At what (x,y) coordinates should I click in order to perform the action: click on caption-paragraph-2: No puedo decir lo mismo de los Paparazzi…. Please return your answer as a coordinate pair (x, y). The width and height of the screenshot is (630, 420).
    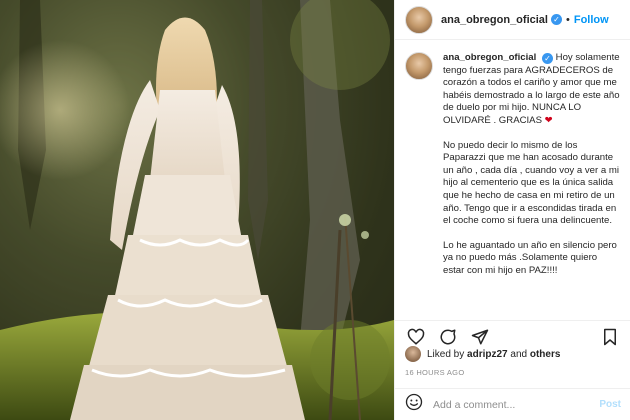
    Looking at the image, I should click on (532, 183).